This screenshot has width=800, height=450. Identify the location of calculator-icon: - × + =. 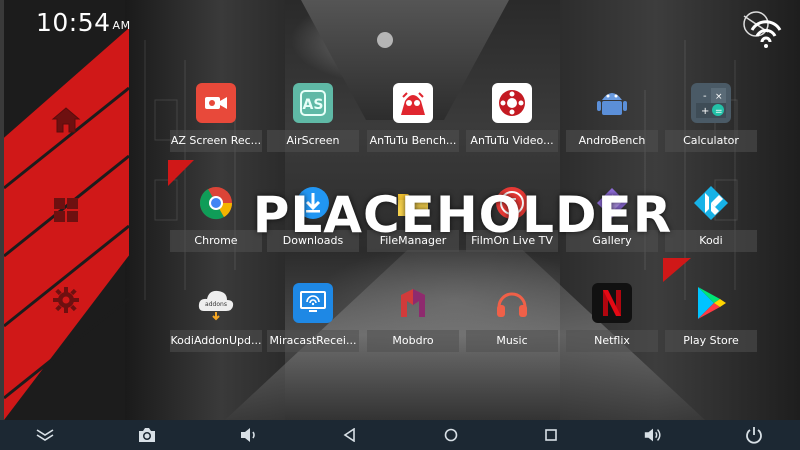
(711, 103).